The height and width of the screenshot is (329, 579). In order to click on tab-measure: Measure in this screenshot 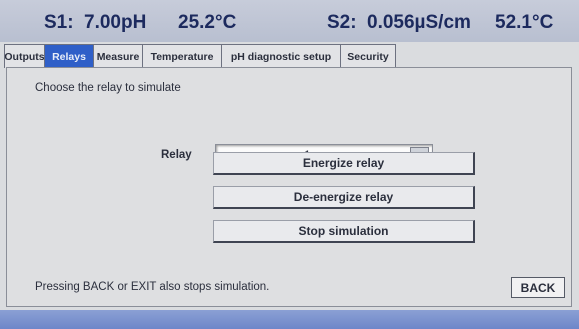, I will do `click(118, 56)`.